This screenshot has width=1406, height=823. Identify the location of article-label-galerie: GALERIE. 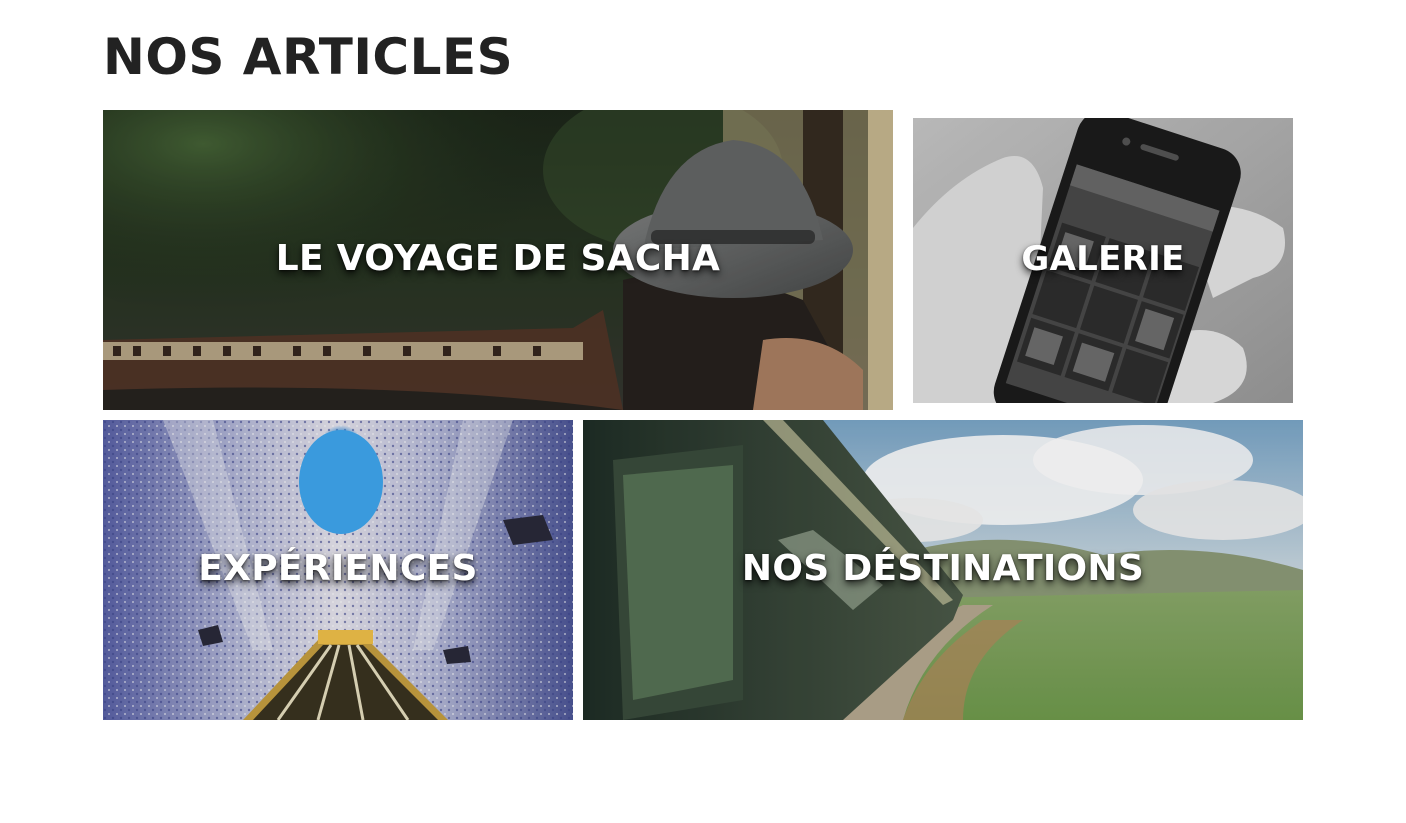
(1103, 258).